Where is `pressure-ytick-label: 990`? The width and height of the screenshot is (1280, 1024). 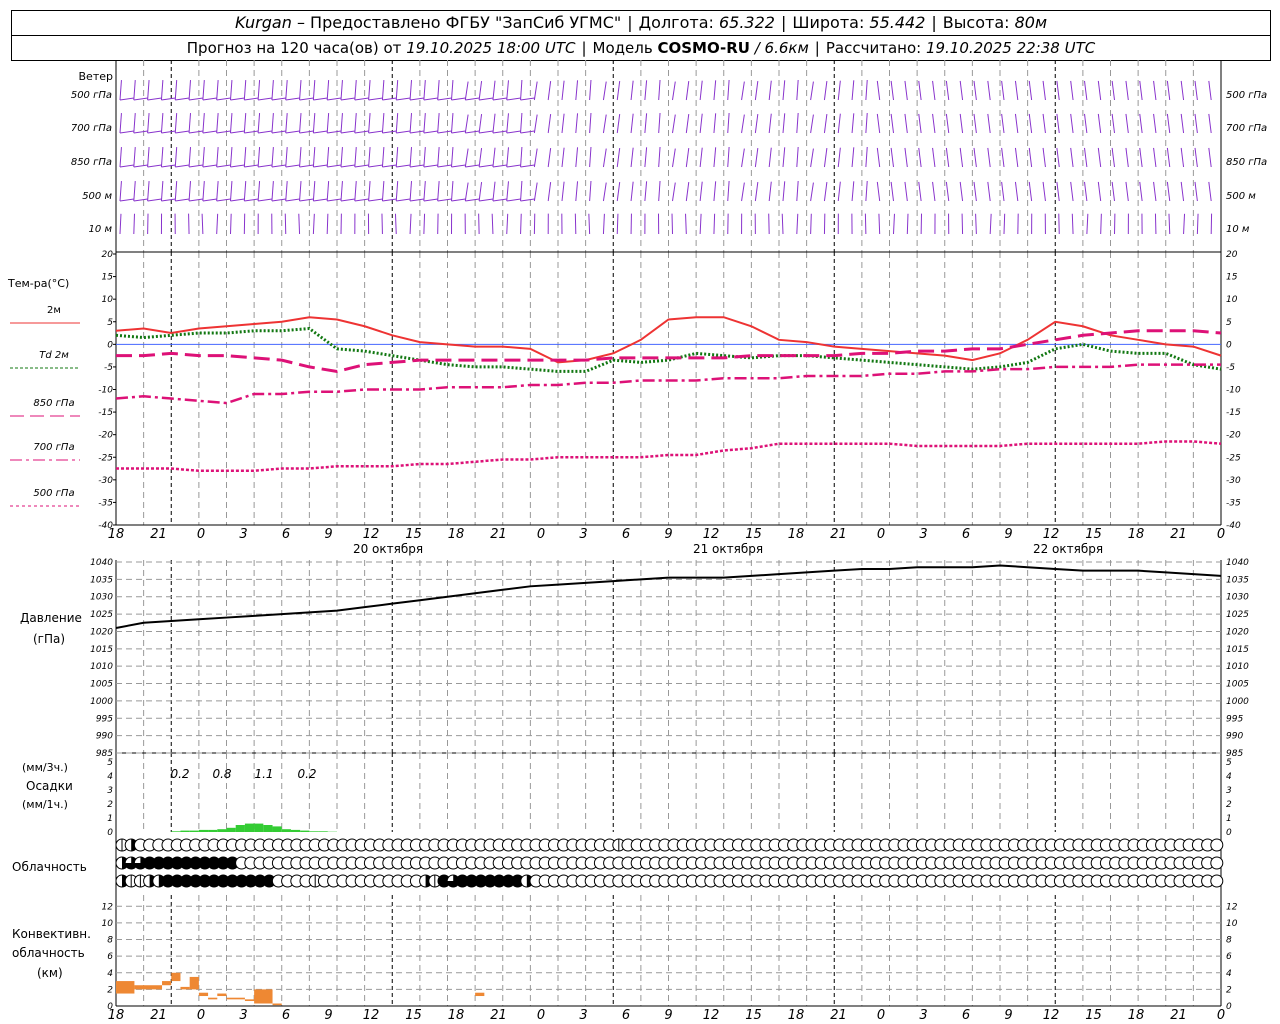 pressure-ytick-label: 990 is located at coordinates (1234, 737).